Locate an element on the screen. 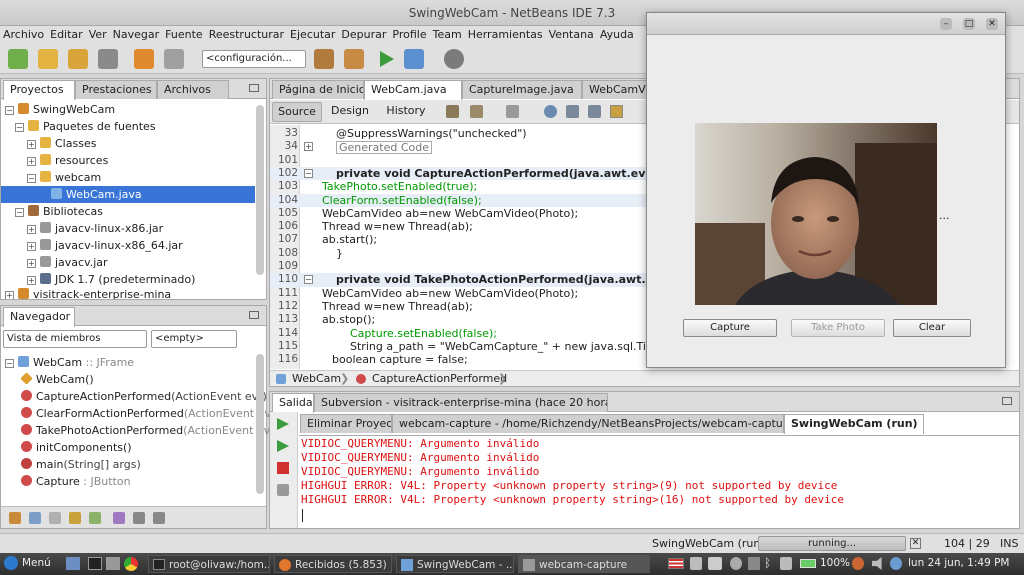 The height and width of the screenshot is (575, 1024). design-button: Design is located at coordinates (350, 112).